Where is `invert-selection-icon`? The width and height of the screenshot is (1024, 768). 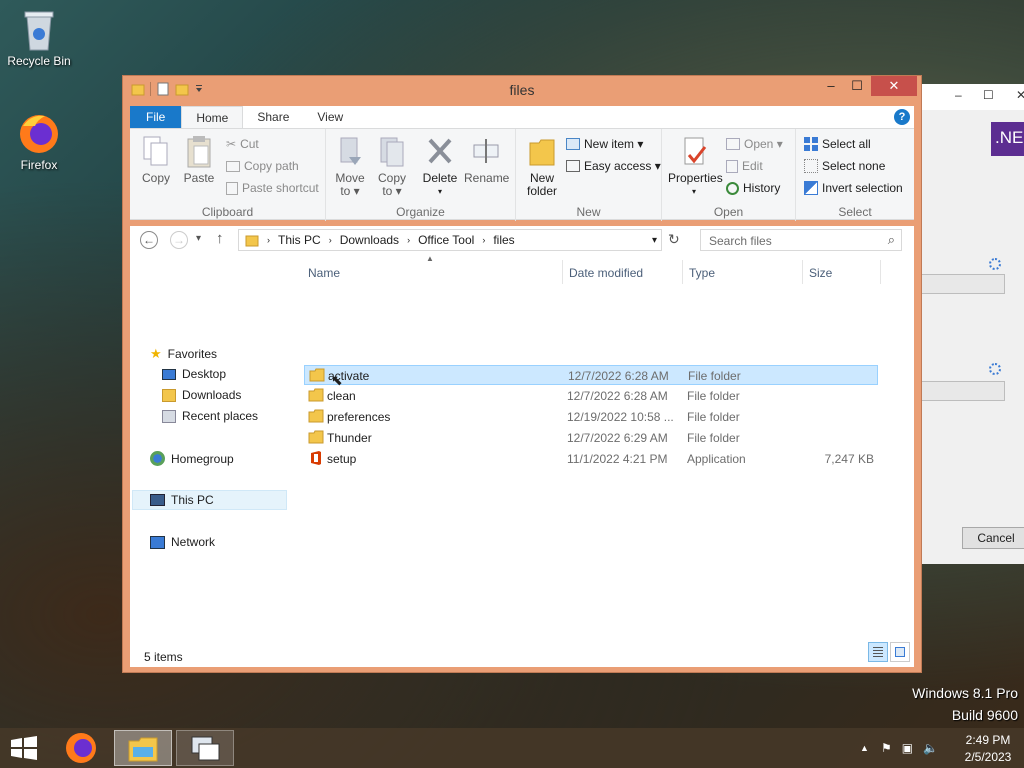 invert-selection-icon is located at coordinates (811, 188).